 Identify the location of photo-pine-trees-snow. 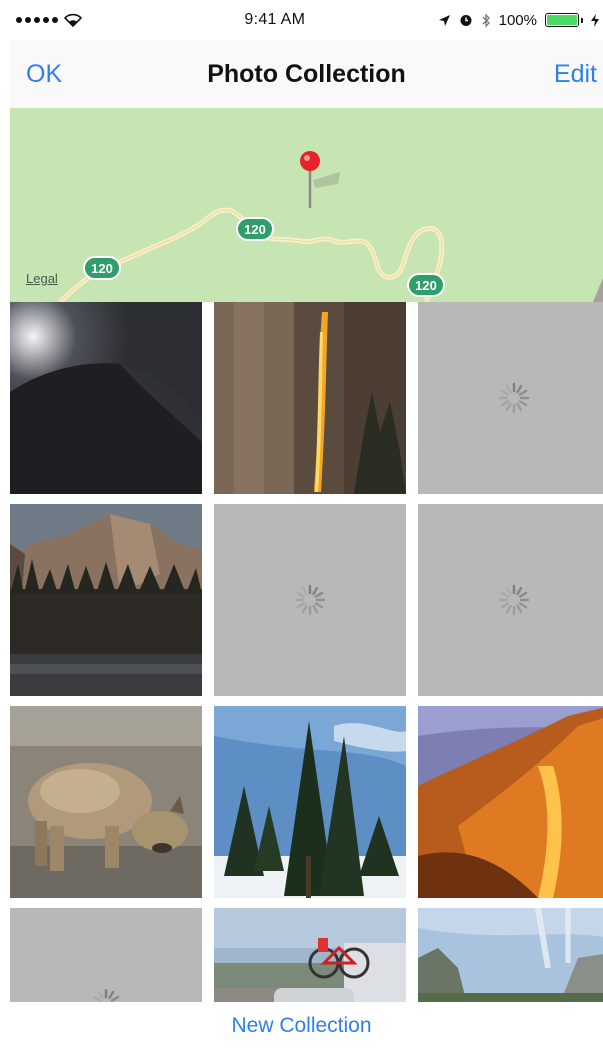
(310, 802).